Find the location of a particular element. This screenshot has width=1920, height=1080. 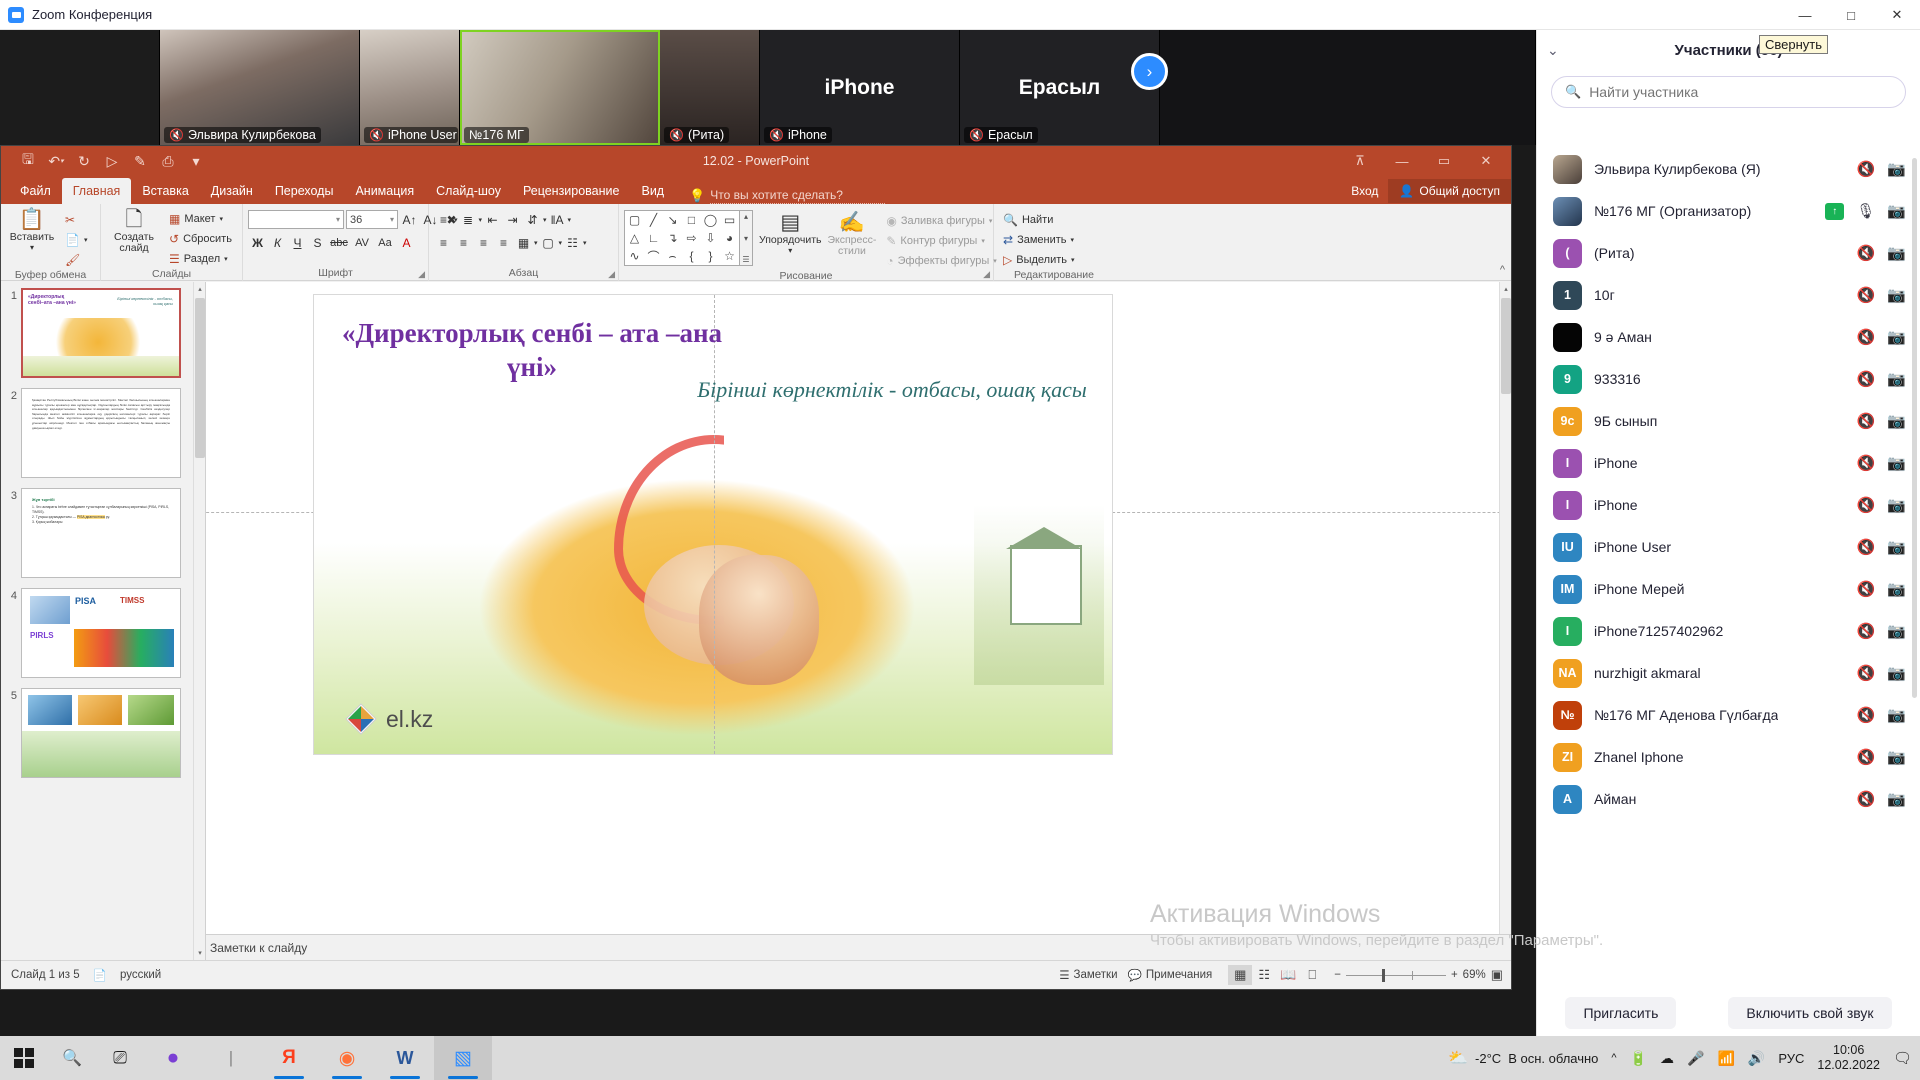

slide-sorter-icon: ☷ is located at coordinates (1264, 975).